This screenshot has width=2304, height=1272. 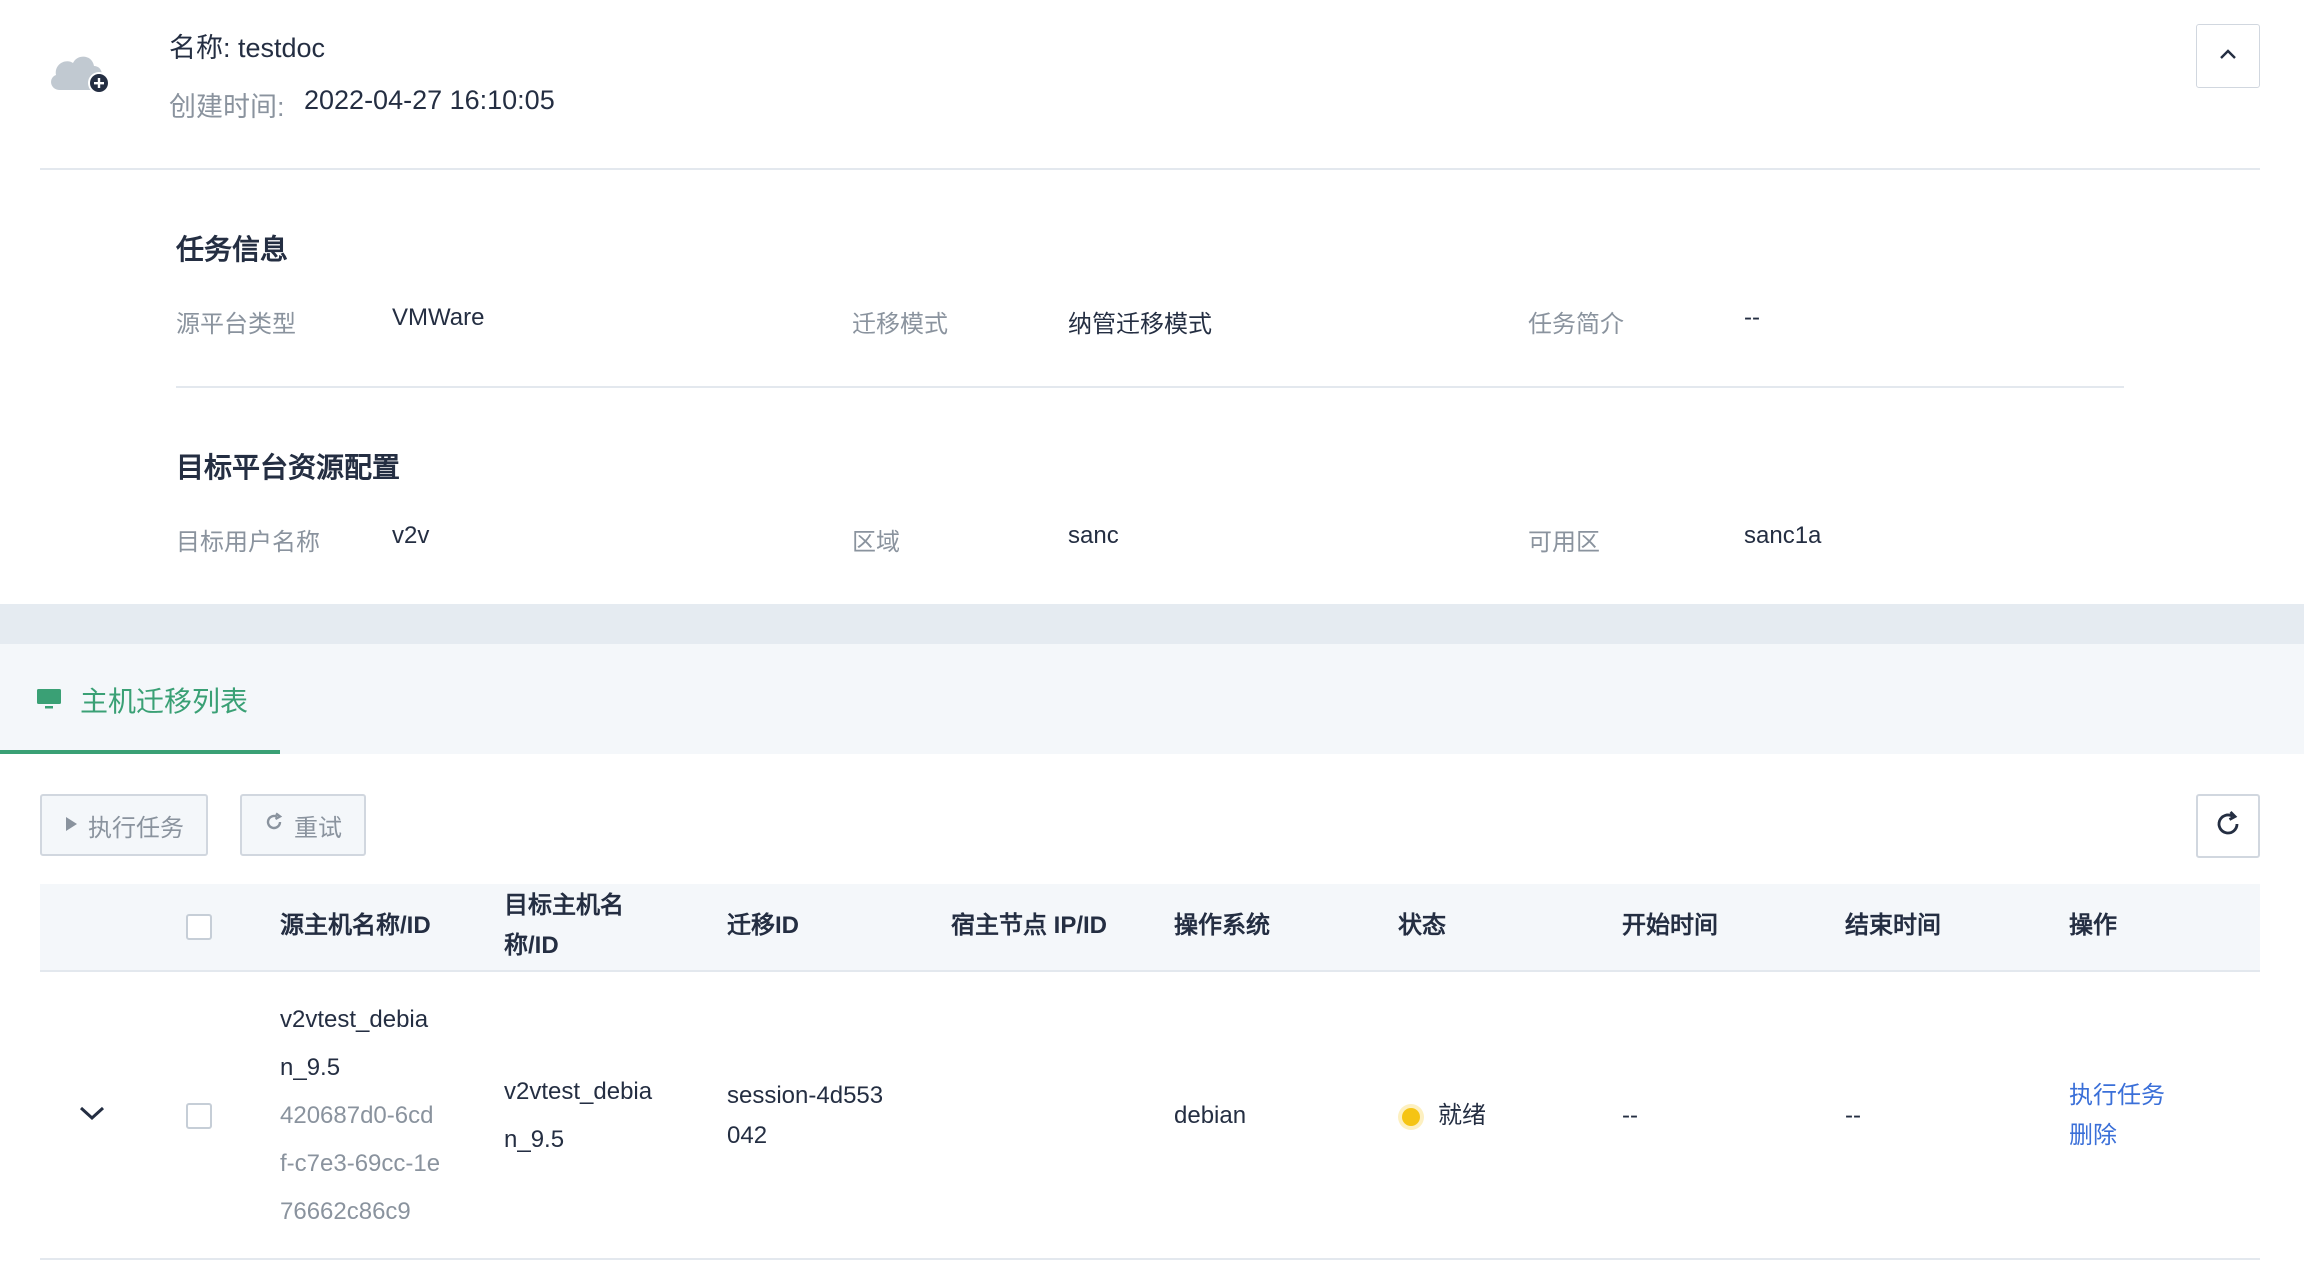 What do you see at coordinates (805, 1095) in the screenshot?
I see `migration-id-line1: session-4d553` at bounding box center [805, 1095].